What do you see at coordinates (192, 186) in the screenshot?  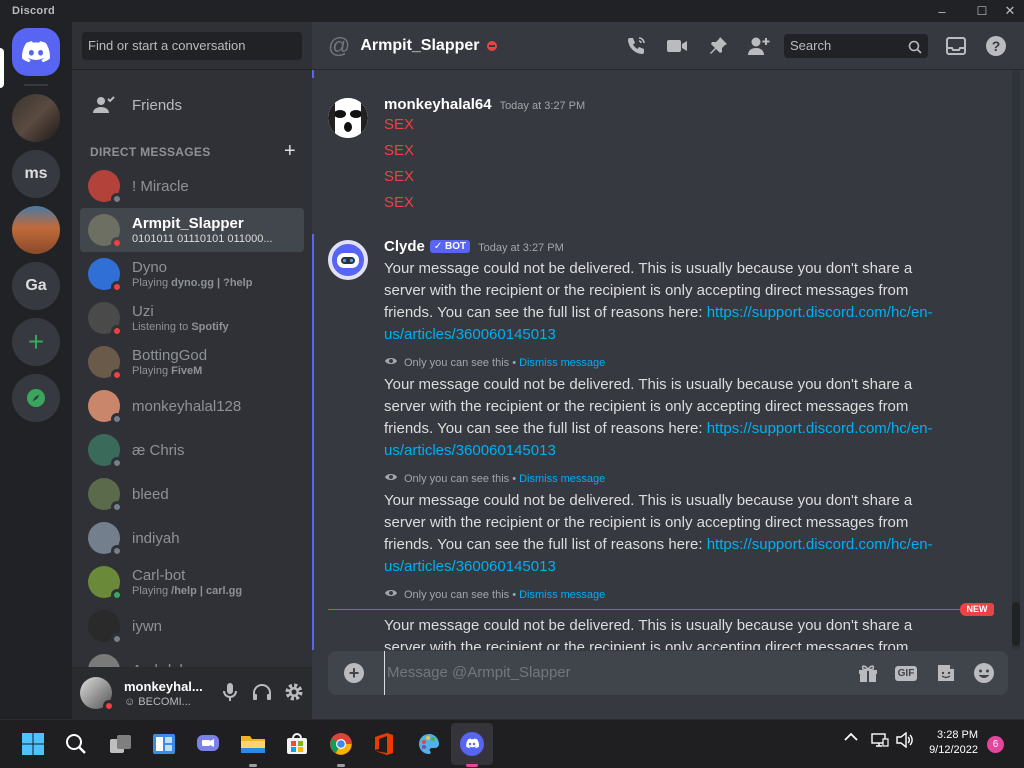 I see `dm-item: ! Miracle` at bounding box center [192, 186].